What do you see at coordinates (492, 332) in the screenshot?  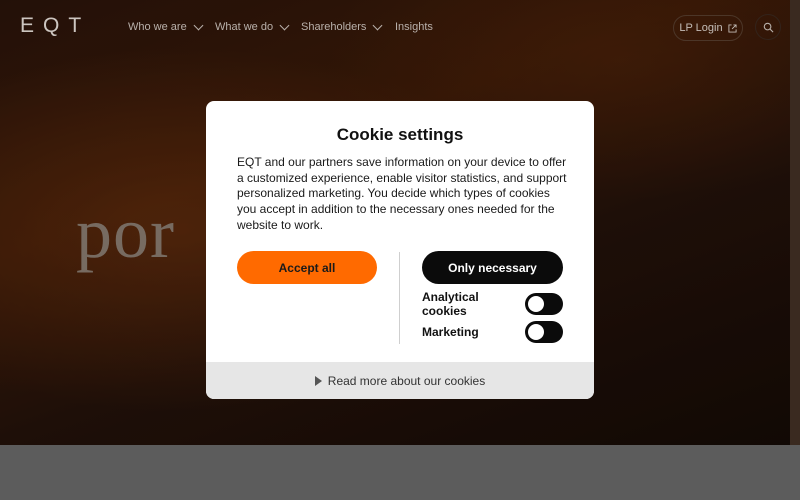 I see `marketing-cookies-row: Marketing` at bounding box center [492, 332].